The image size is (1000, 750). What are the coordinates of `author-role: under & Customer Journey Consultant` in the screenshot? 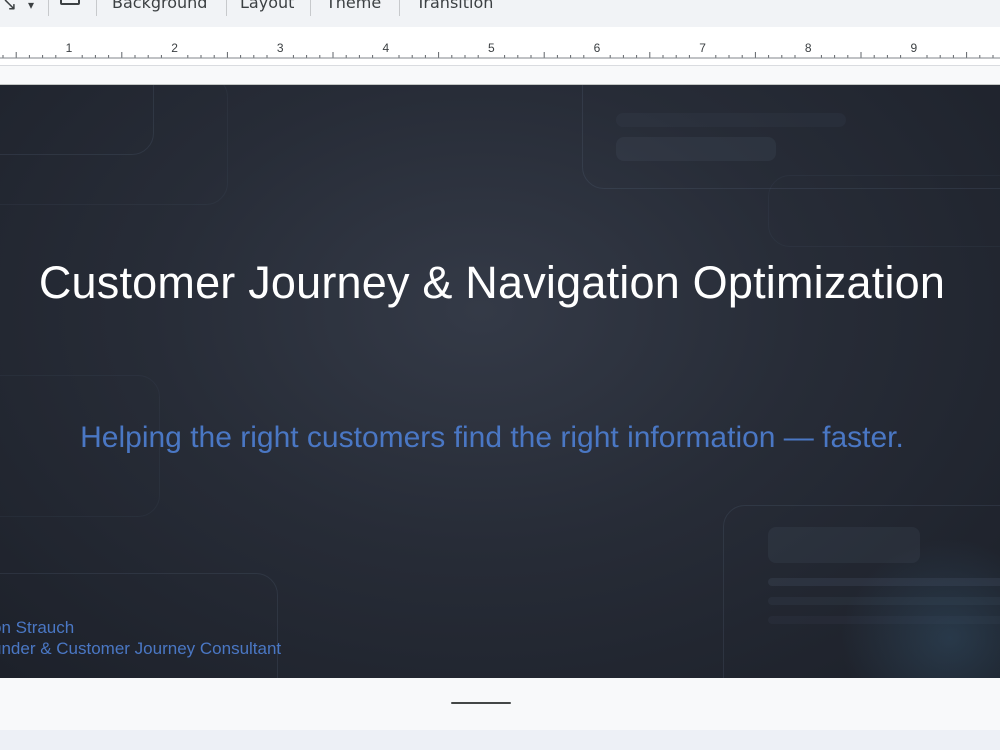 It's located at (141, 648).